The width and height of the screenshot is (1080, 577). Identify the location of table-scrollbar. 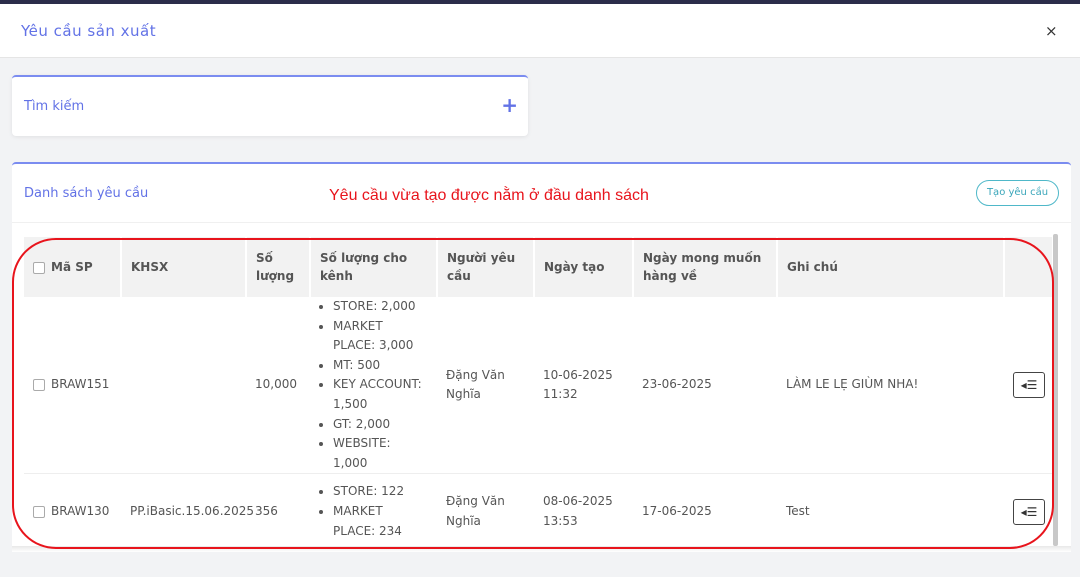
(1055, 390).